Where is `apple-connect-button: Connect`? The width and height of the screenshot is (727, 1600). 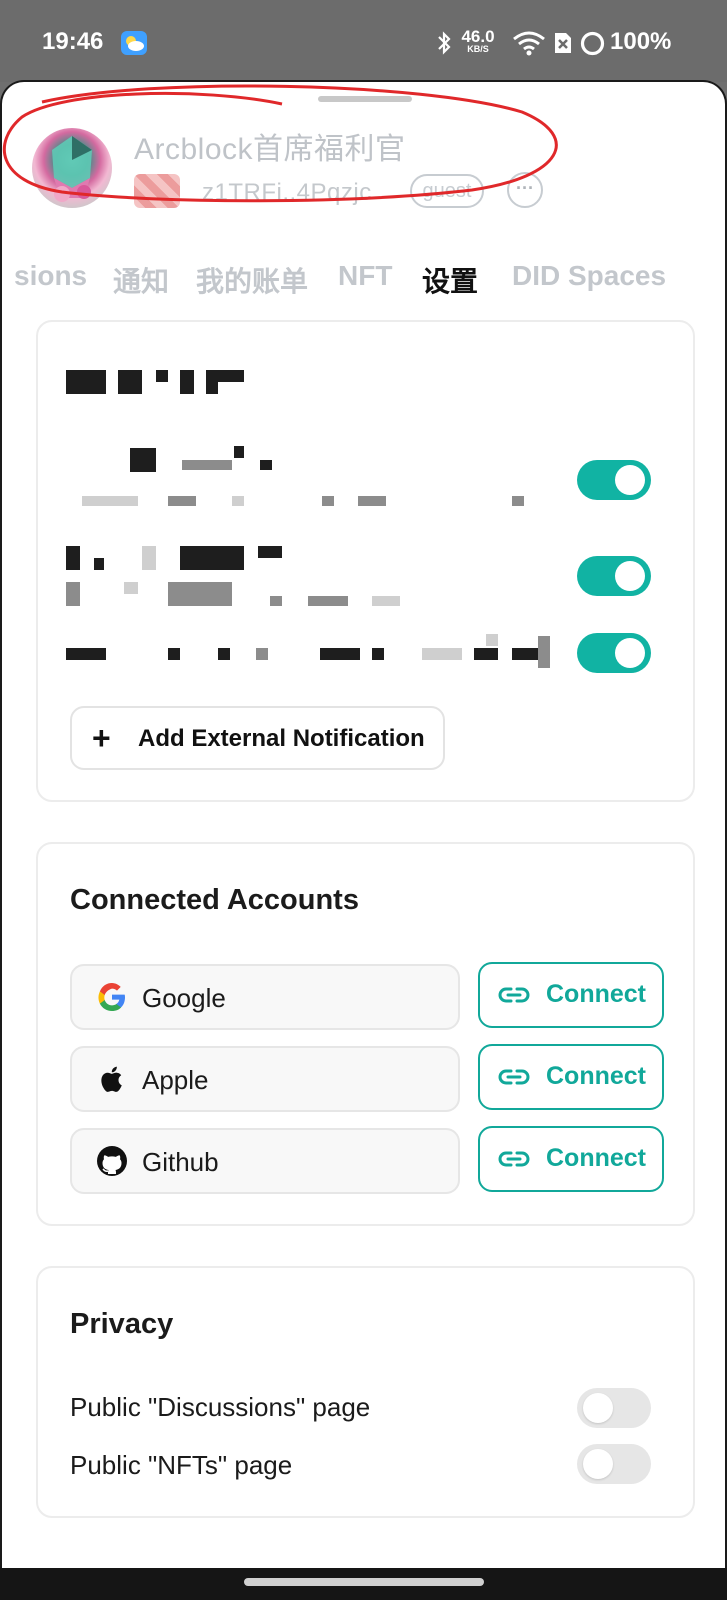
apple-connect-button: Connect is located at coordinates (571, 1077).